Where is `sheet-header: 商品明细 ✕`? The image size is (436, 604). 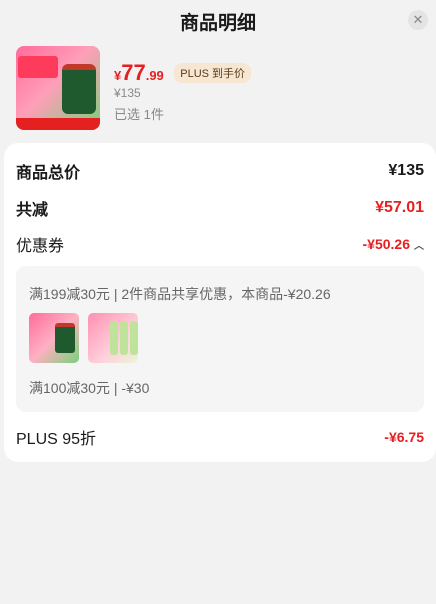 sheet-header: 商品明细 ✕ is located at coordinates (218, 20).